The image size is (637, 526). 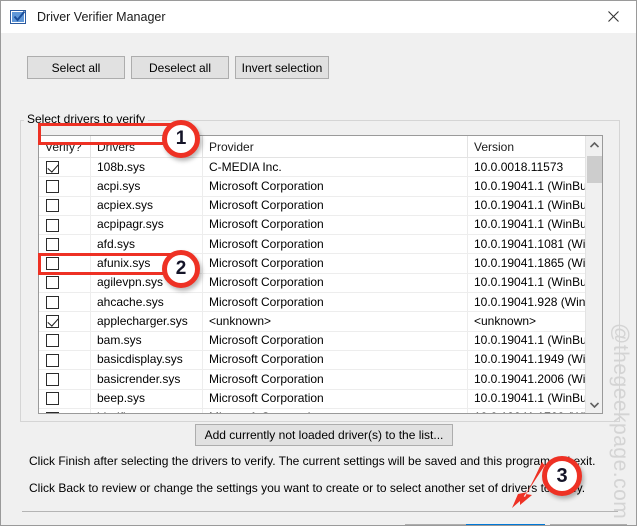 What do you see at coordinates (65, 146) in the screenshot?
I see `column-header-verify: Verify?` at bounding box center [65, 146].